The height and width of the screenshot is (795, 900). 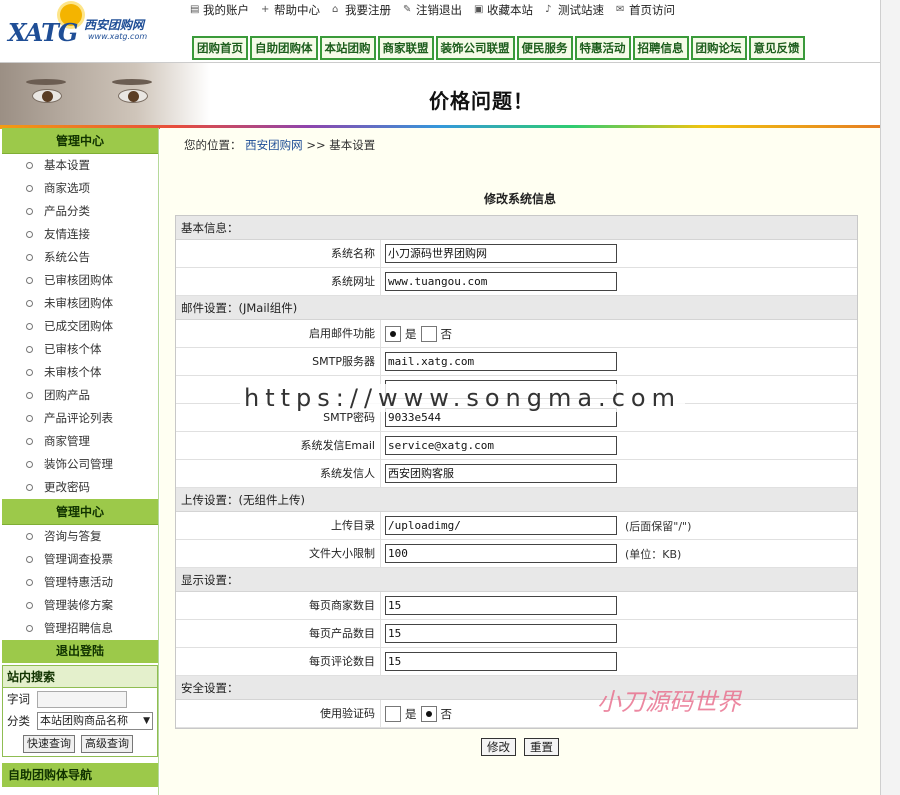 I want to click on keyword-label: 字词, so click(x=18, y=699).